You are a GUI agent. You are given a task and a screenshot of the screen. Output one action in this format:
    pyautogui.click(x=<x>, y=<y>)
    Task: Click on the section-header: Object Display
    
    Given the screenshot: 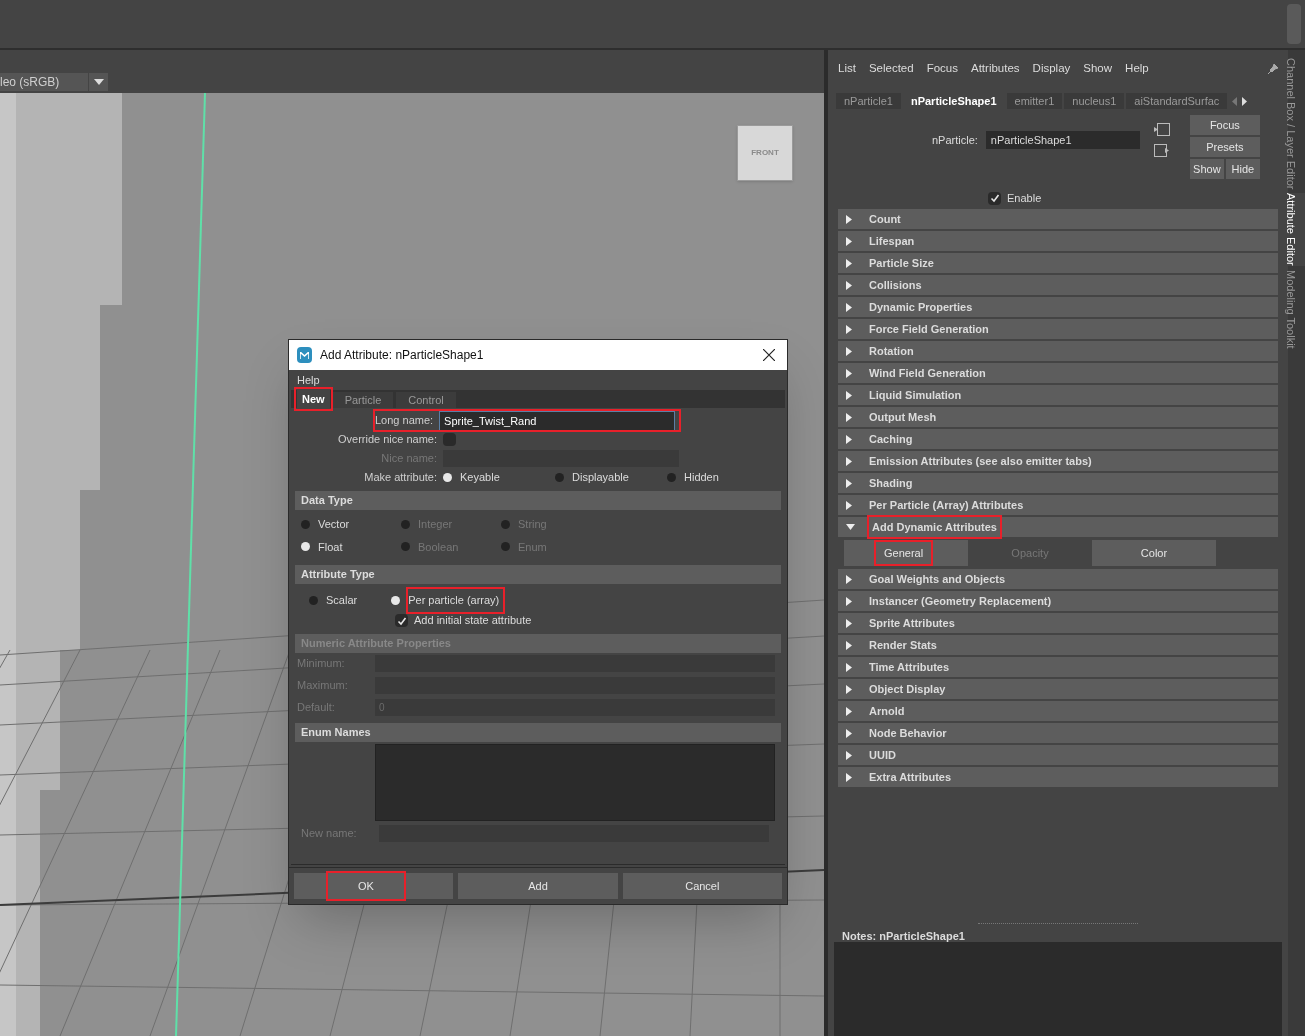 What is the action you would take?
    pyautogui.click(x=1058, y=689)
    